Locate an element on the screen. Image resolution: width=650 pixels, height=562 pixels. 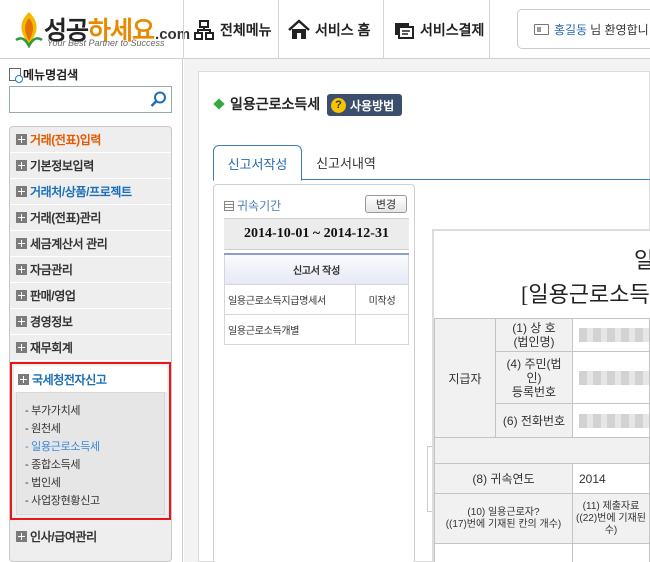
sidebar-item-tax-invoice: 세금계산서 관리 is located at coordinates (90, 244).